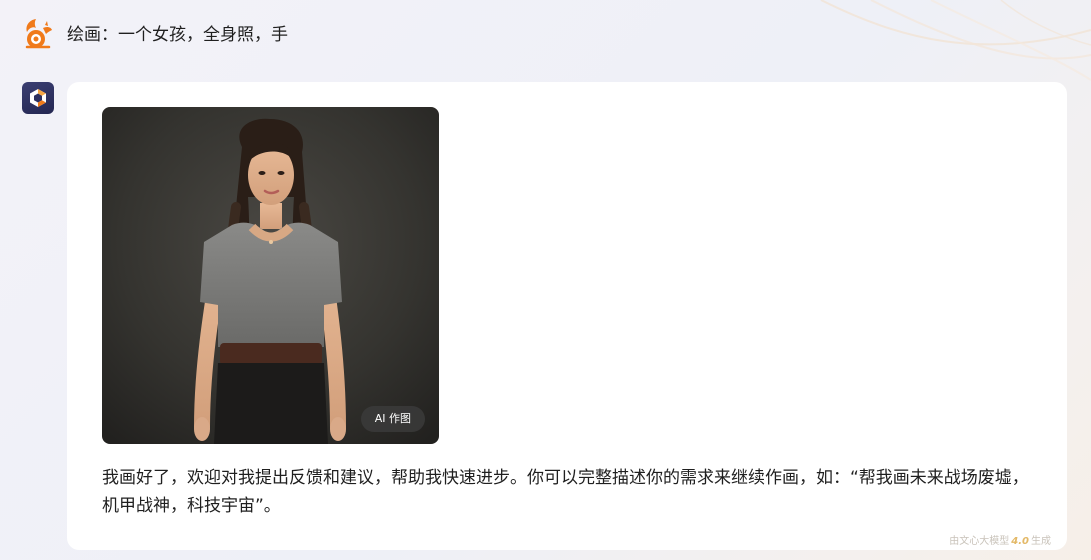 This screenshot has height=560, width=1091. I want to click on squirrel-logo-icon, so click(38, 34).